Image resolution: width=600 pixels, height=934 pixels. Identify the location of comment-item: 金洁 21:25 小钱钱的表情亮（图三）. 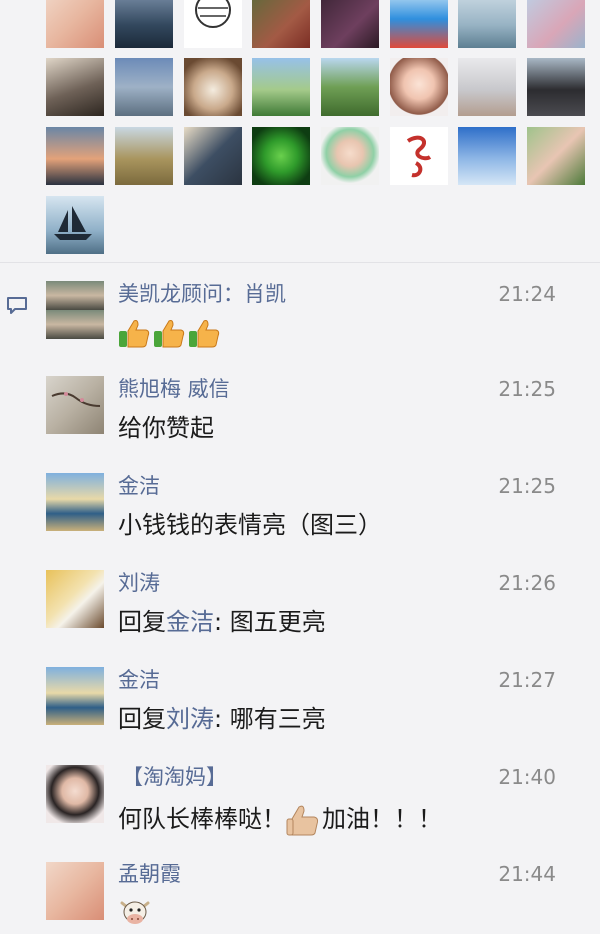
(300, 504).